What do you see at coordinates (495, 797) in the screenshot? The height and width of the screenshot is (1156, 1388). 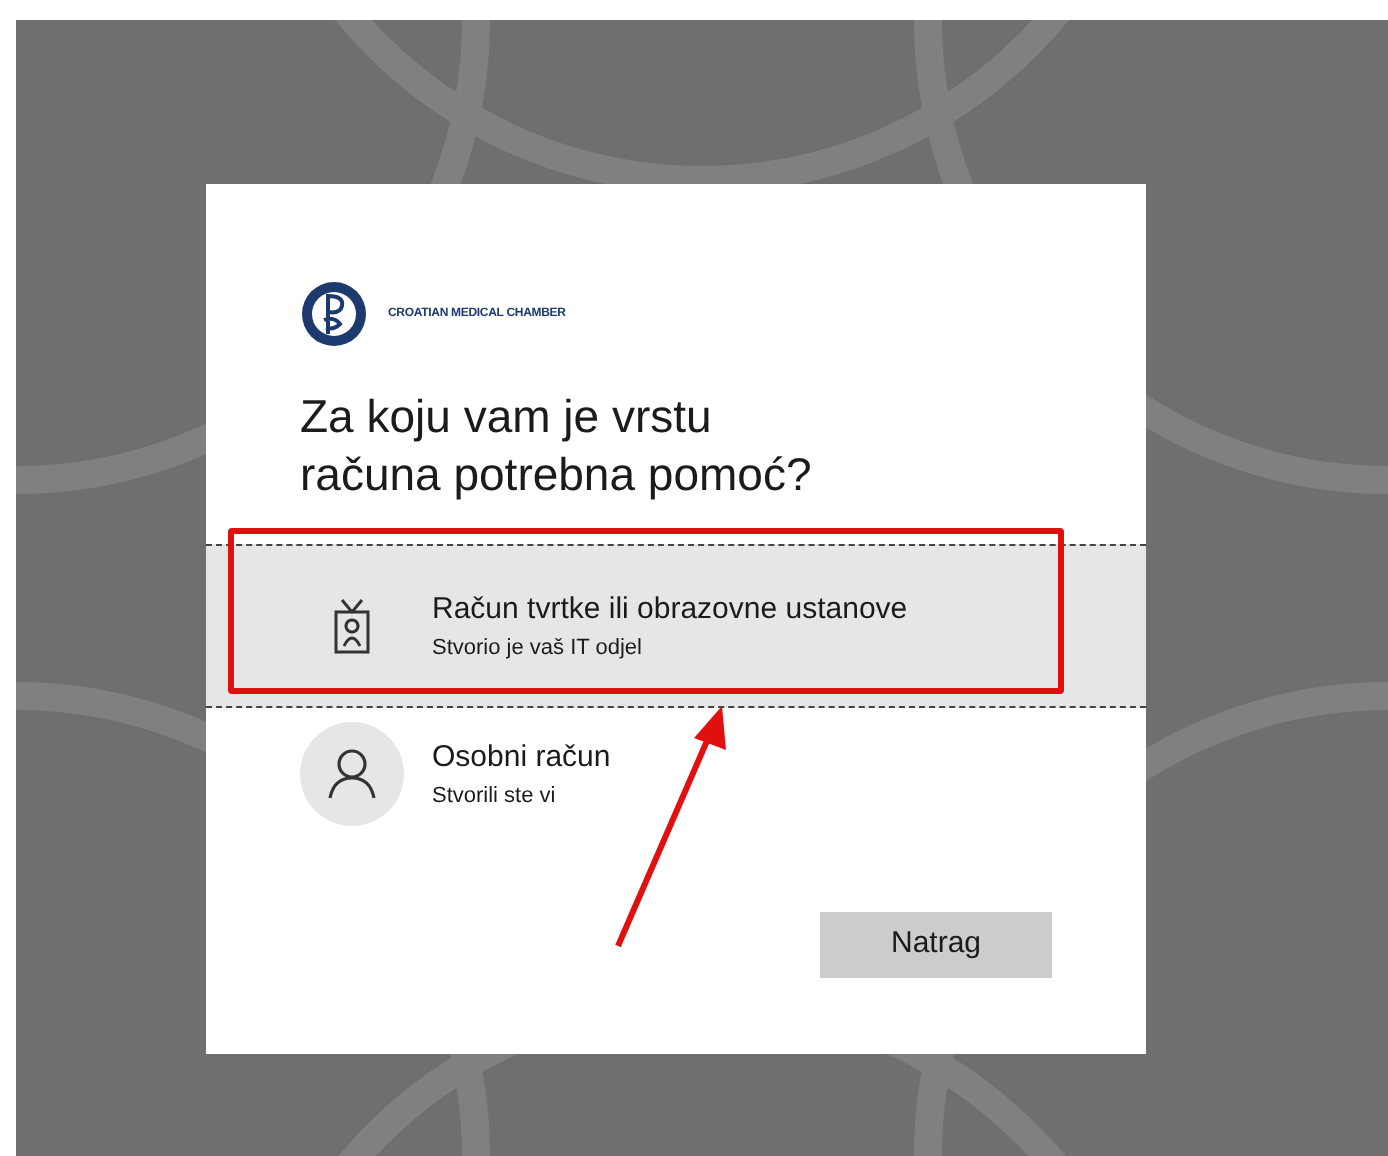 I see `option-subtitle: Stvorili ste vi` at bounding box center [495, 797].